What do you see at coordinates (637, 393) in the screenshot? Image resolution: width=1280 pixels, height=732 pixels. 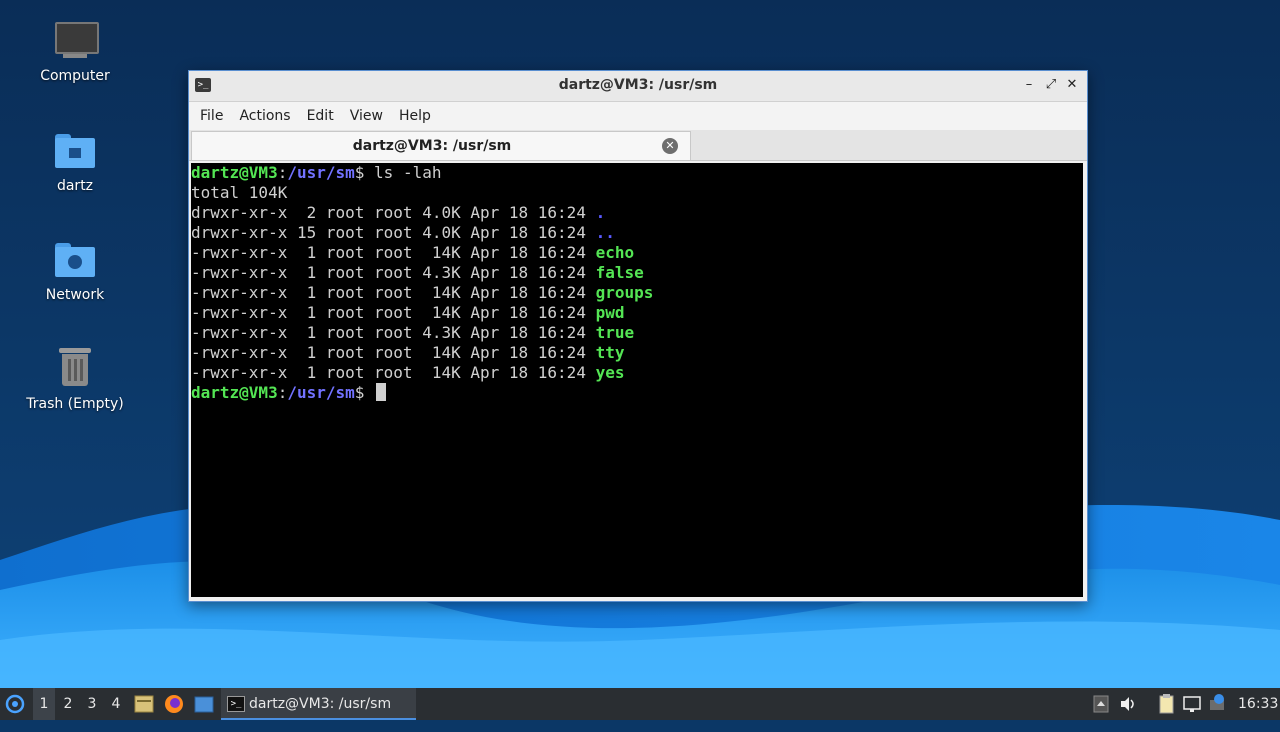 I see `prompt-line: dartz@VM3:/usr/sm$` at bounding box center [637, 393].